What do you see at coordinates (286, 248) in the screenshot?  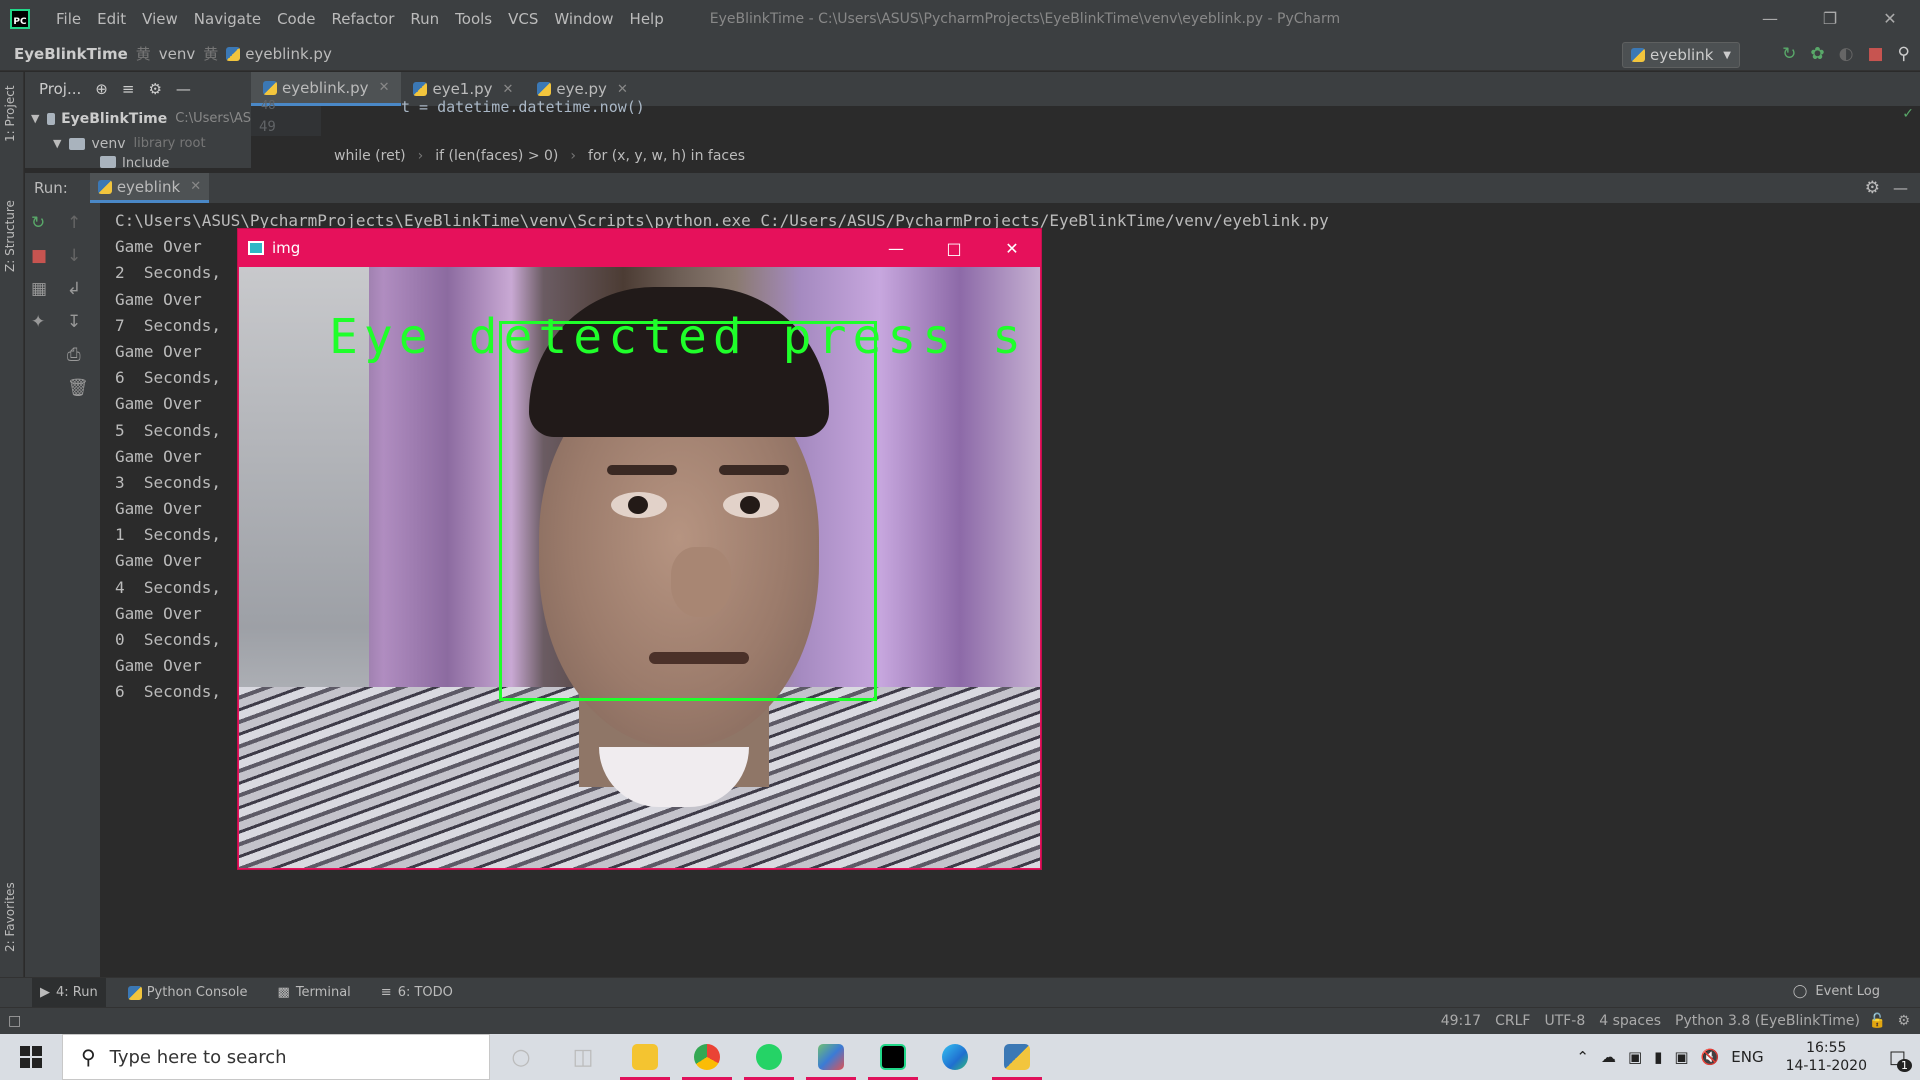 I see `img-window-title: img` at bounding box center [286, 248].